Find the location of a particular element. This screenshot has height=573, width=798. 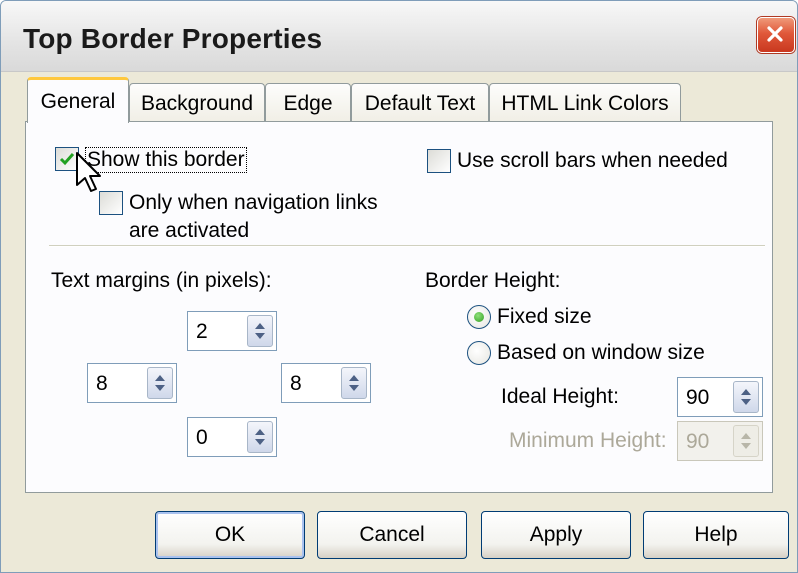

minimum-height-value: 90 is located at coordinates (698, 441).